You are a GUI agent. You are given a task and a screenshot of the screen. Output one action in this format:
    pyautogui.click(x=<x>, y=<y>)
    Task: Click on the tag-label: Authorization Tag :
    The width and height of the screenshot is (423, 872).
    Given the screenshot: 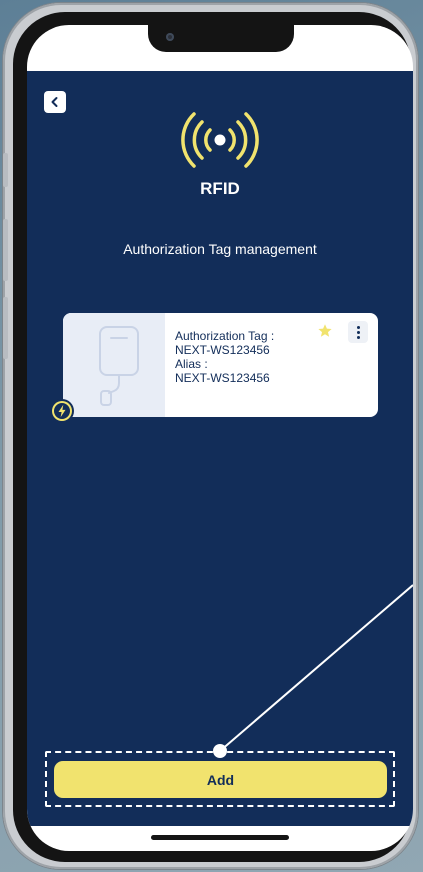 What is the action you would take?
    pyautogui.click(x=225, y=336)
    